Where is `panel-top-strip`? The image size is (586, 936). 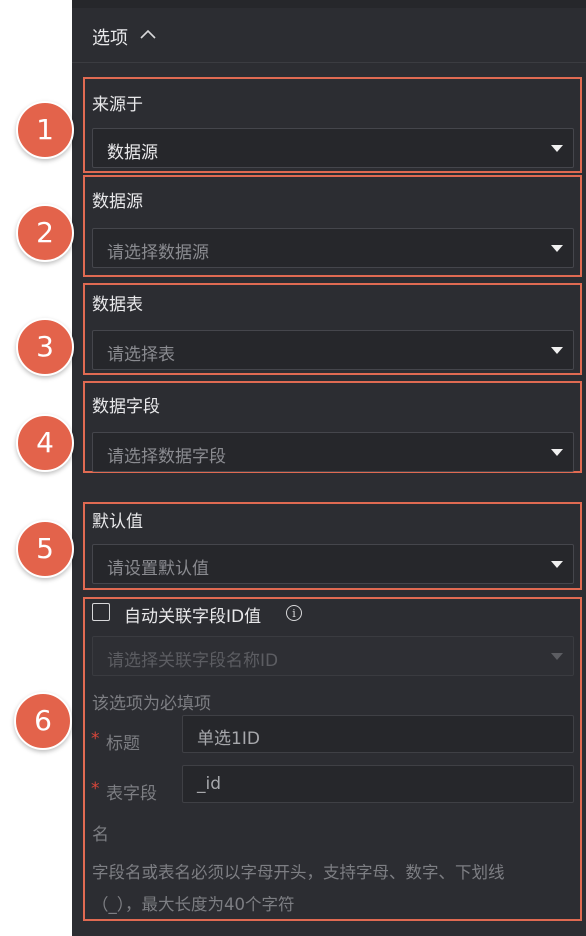
panel-top-strip is located at coordinates (329, 4).